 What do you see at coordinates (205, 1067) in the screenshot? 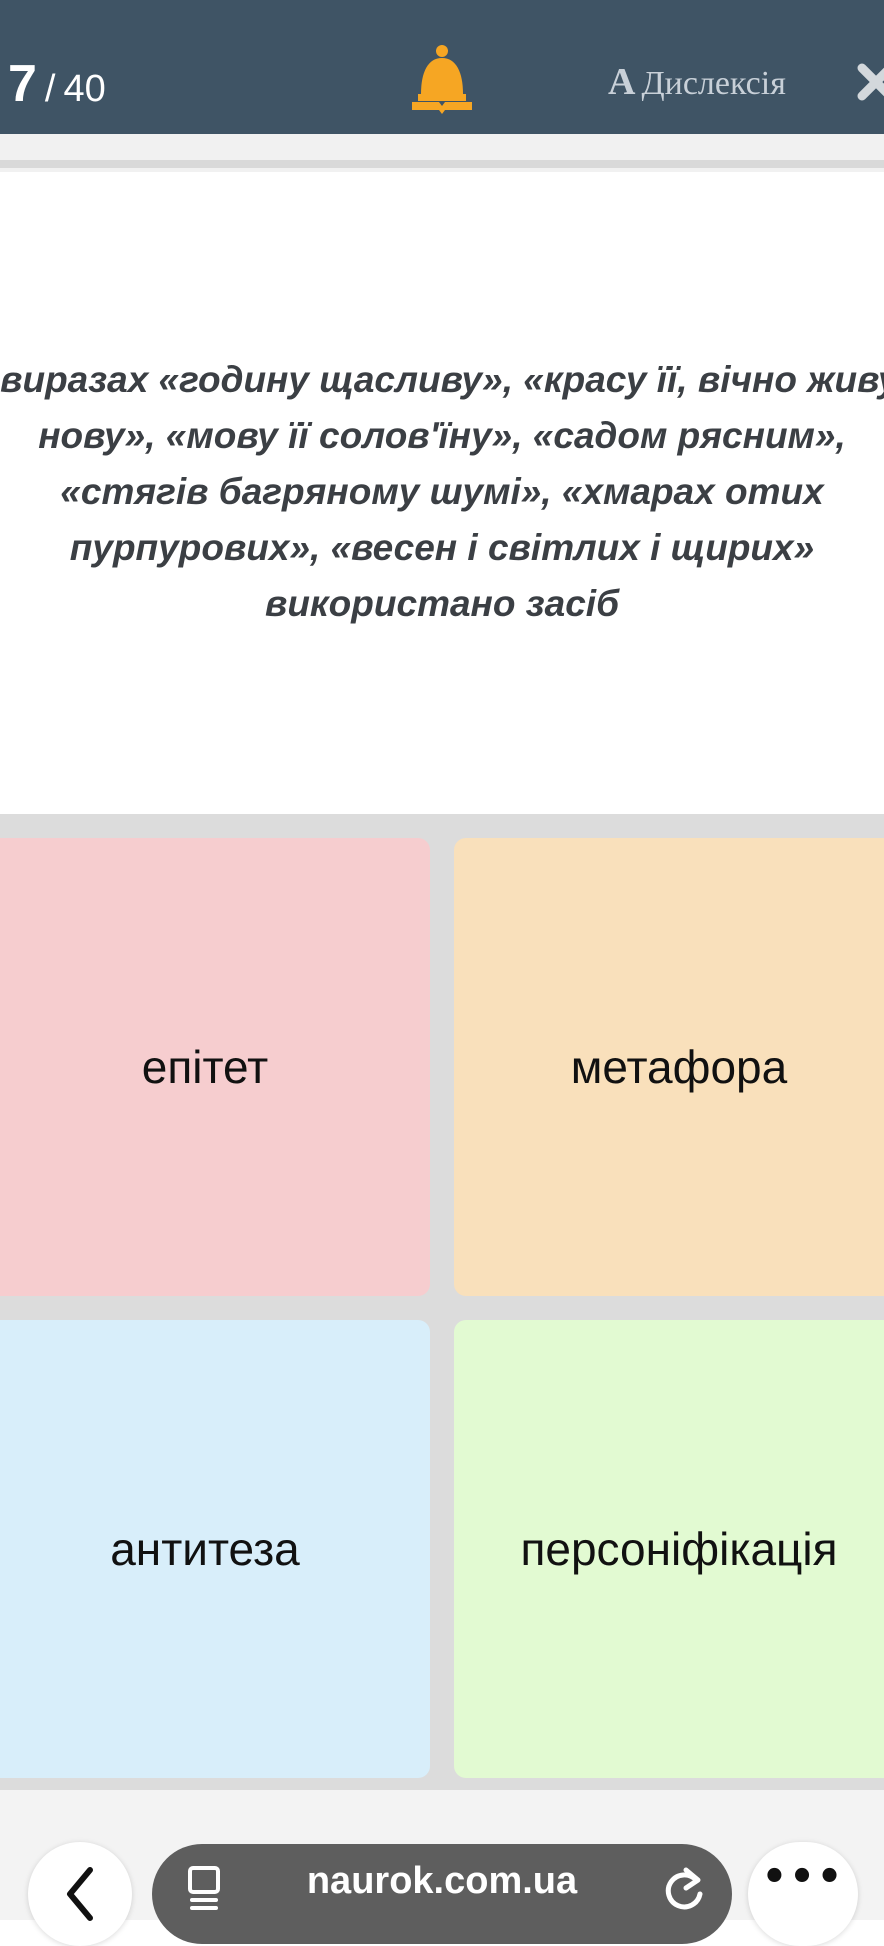
I see `answer-label: епітет` at bounding box center [205, 1067].